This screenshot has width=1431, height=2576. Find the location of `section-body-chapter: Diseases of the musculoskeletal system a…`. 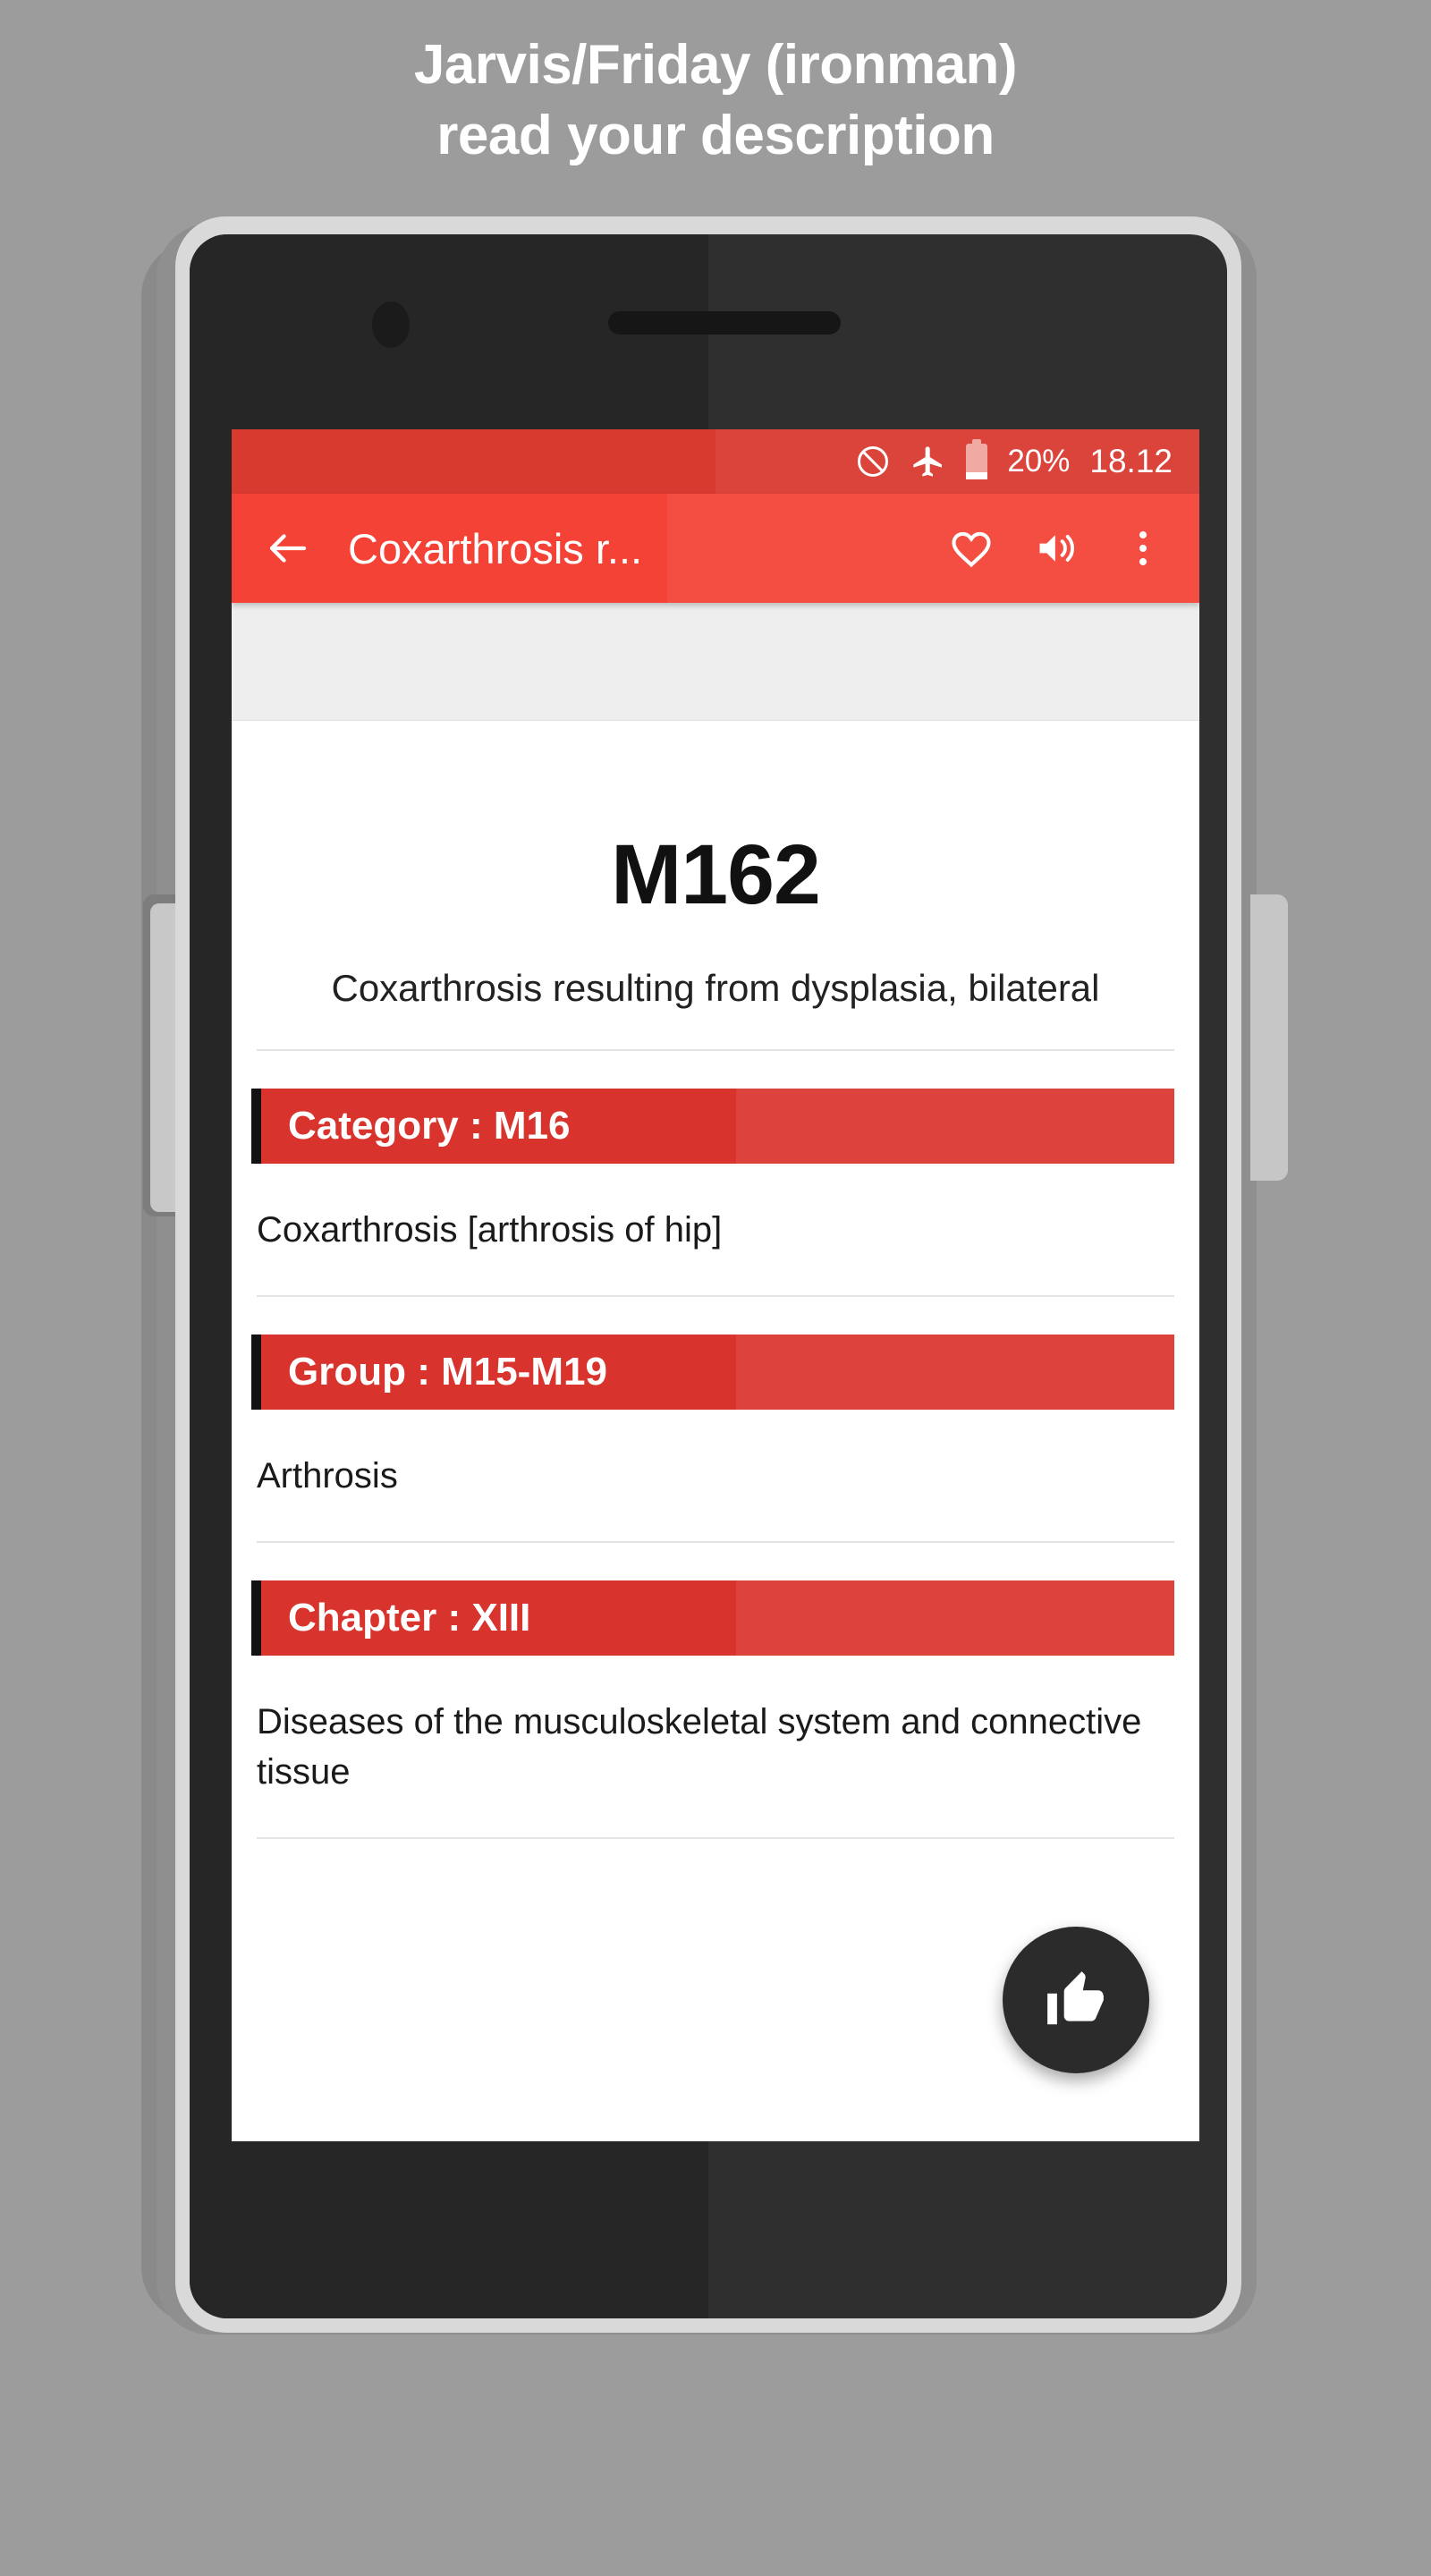

section-body-chapter: Diseases of the musculoskeletal system a… is located at coordinates (700, 1746).